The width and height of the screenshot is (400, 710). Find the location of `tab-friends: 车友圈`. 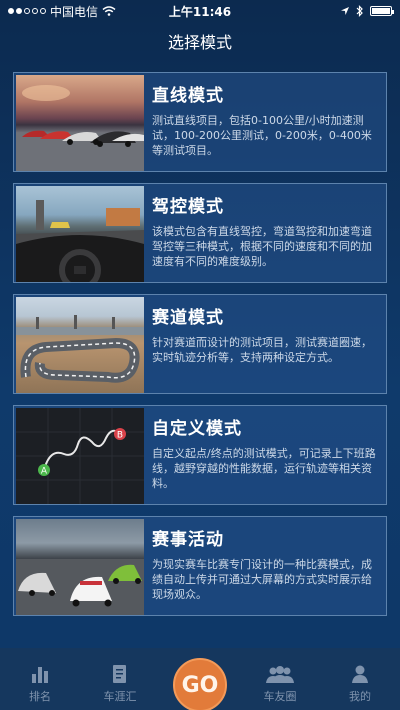

tab-friends: 车友圈 is located at coordinates (280, 679).